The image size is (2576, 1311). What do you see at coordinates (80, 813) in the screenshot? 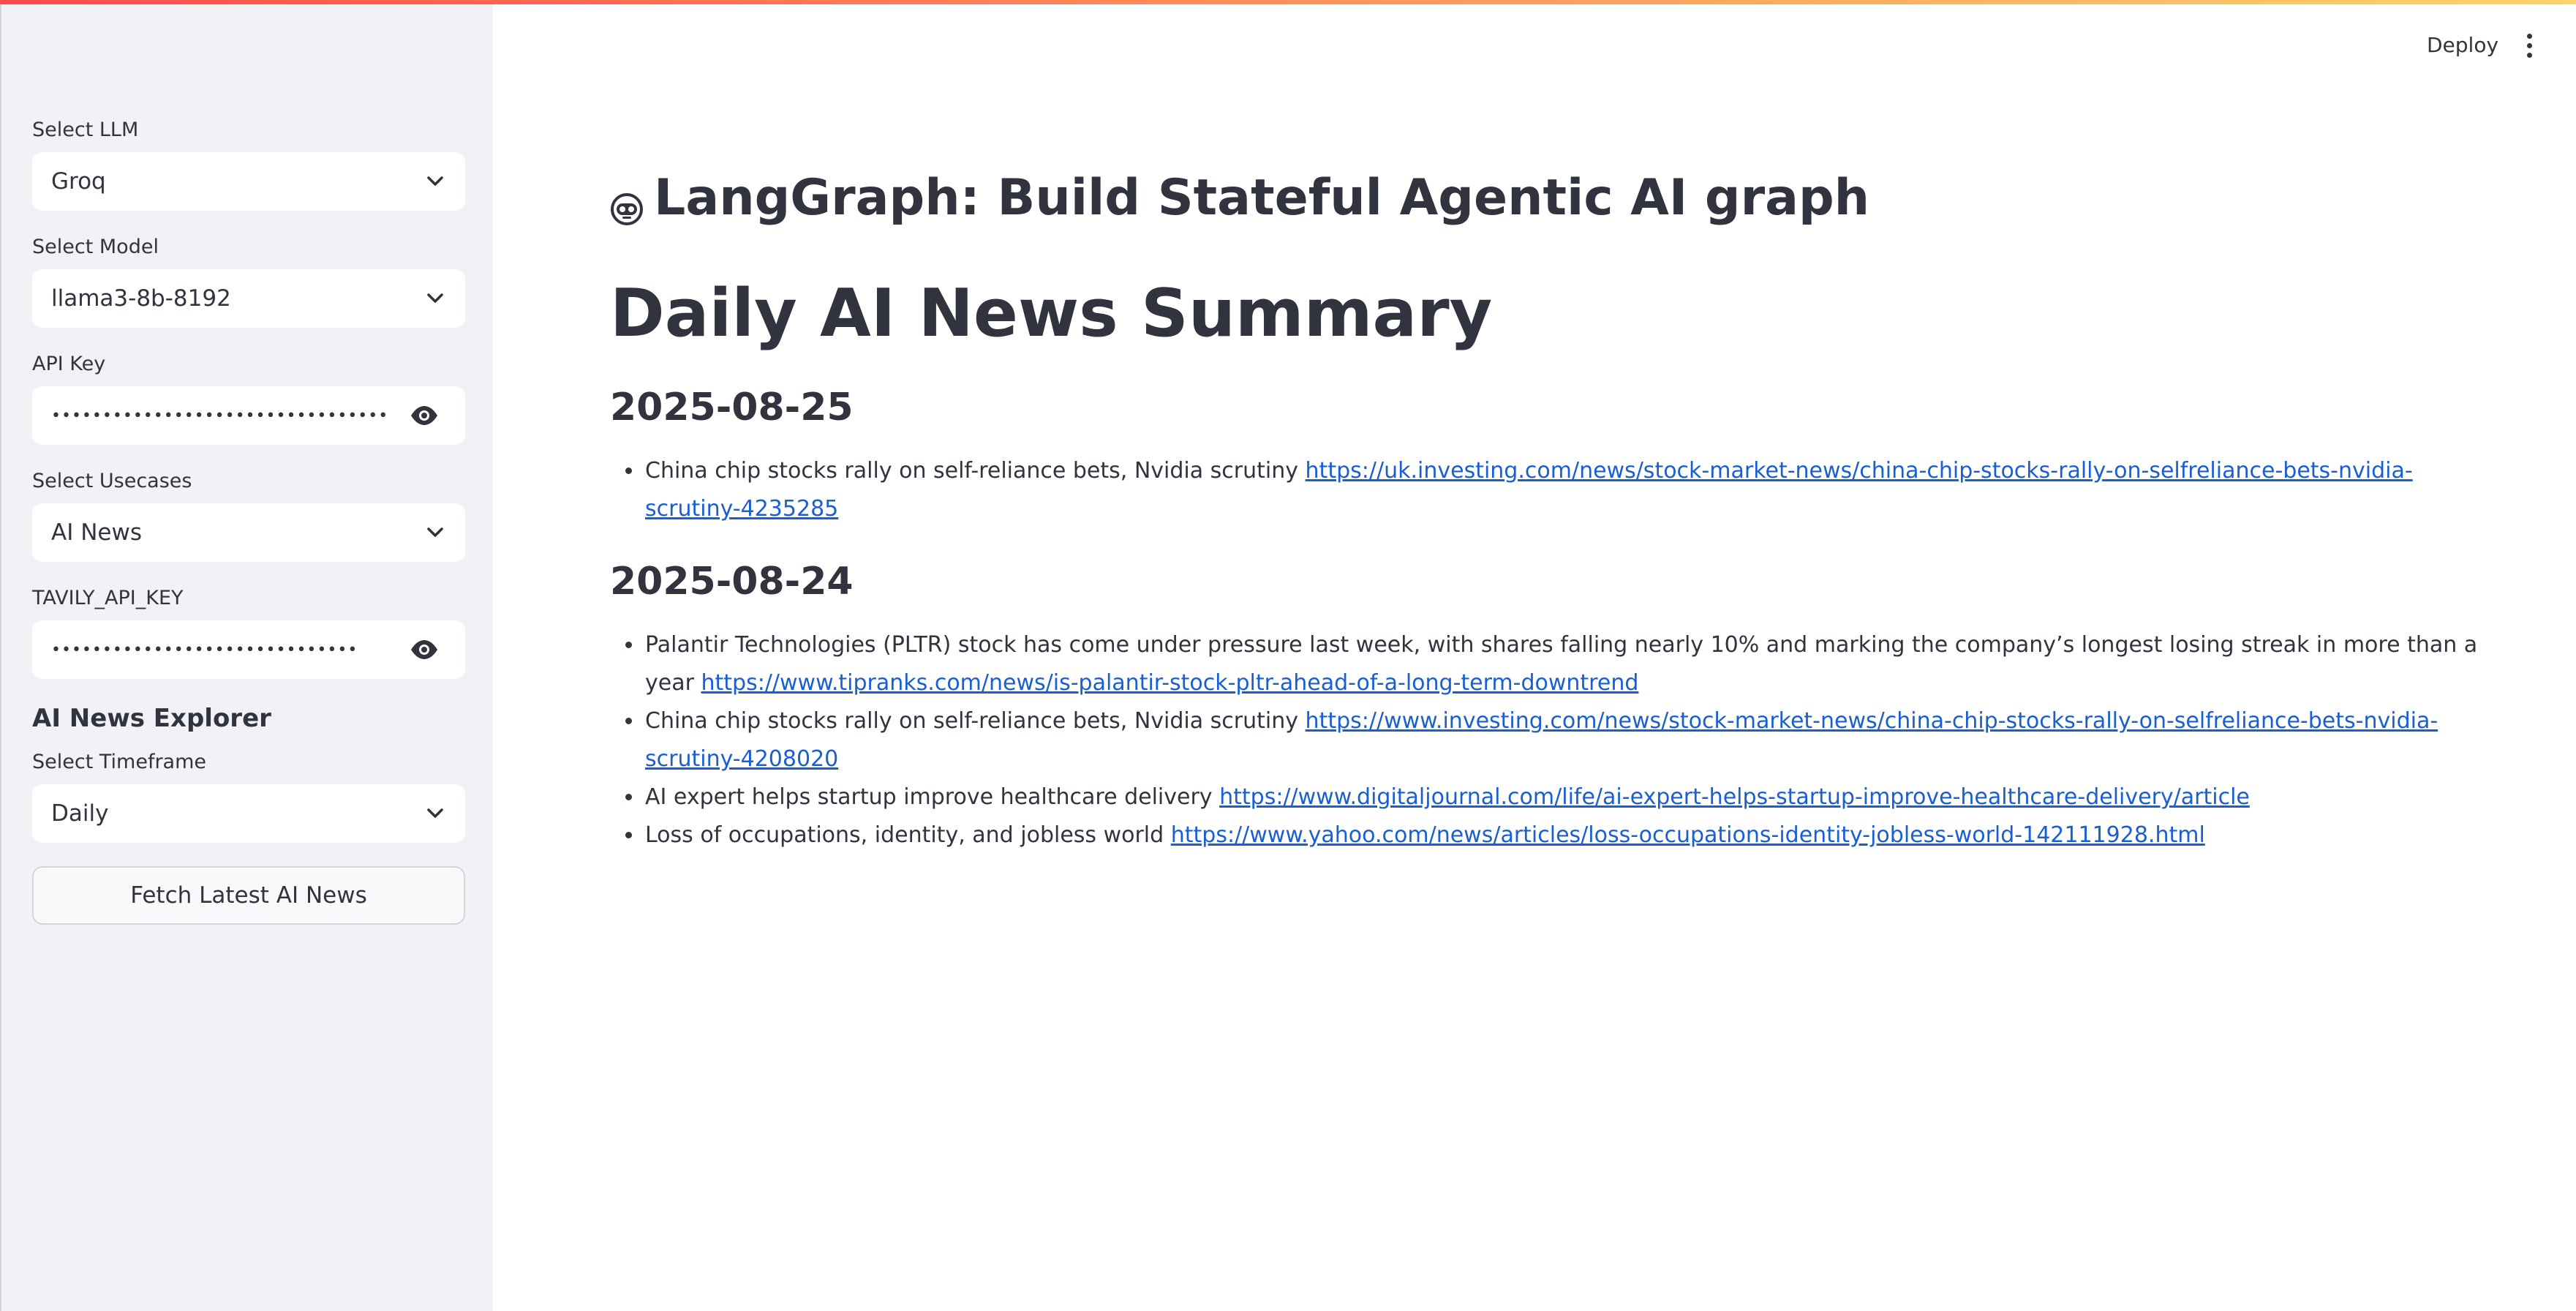
I see `select-timeframe-value: Daily` at bounding box center [80, 813].